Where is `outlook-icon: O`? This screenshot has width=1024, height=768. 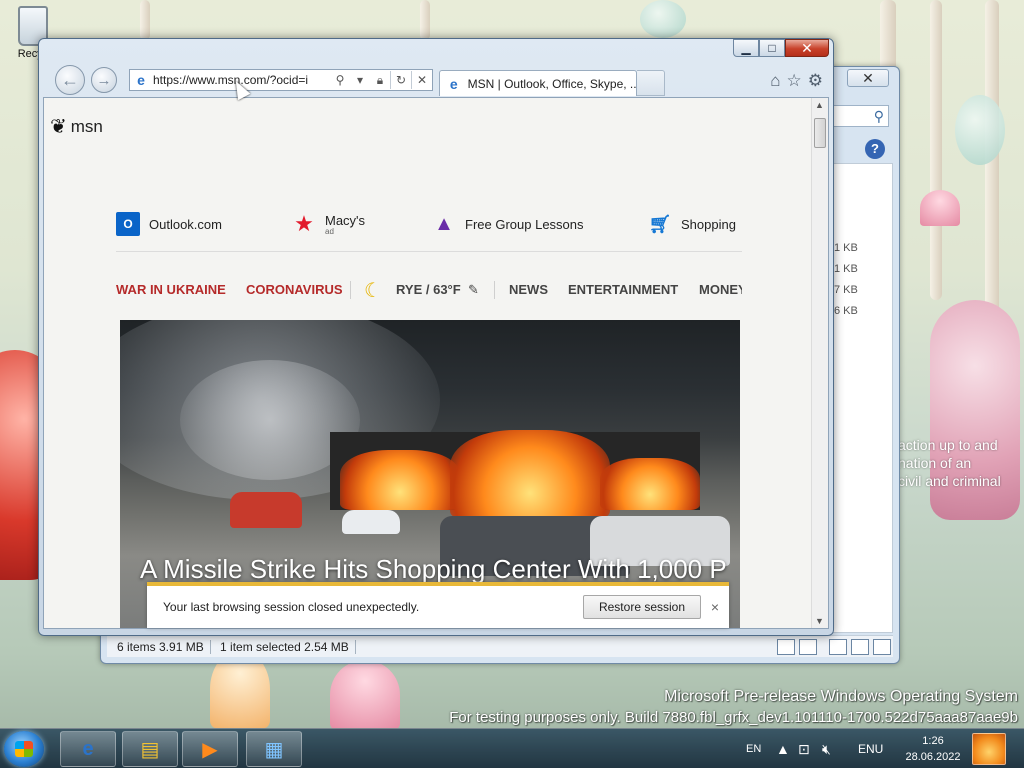
outlook-icon: O is located at coordinates (128, 224).